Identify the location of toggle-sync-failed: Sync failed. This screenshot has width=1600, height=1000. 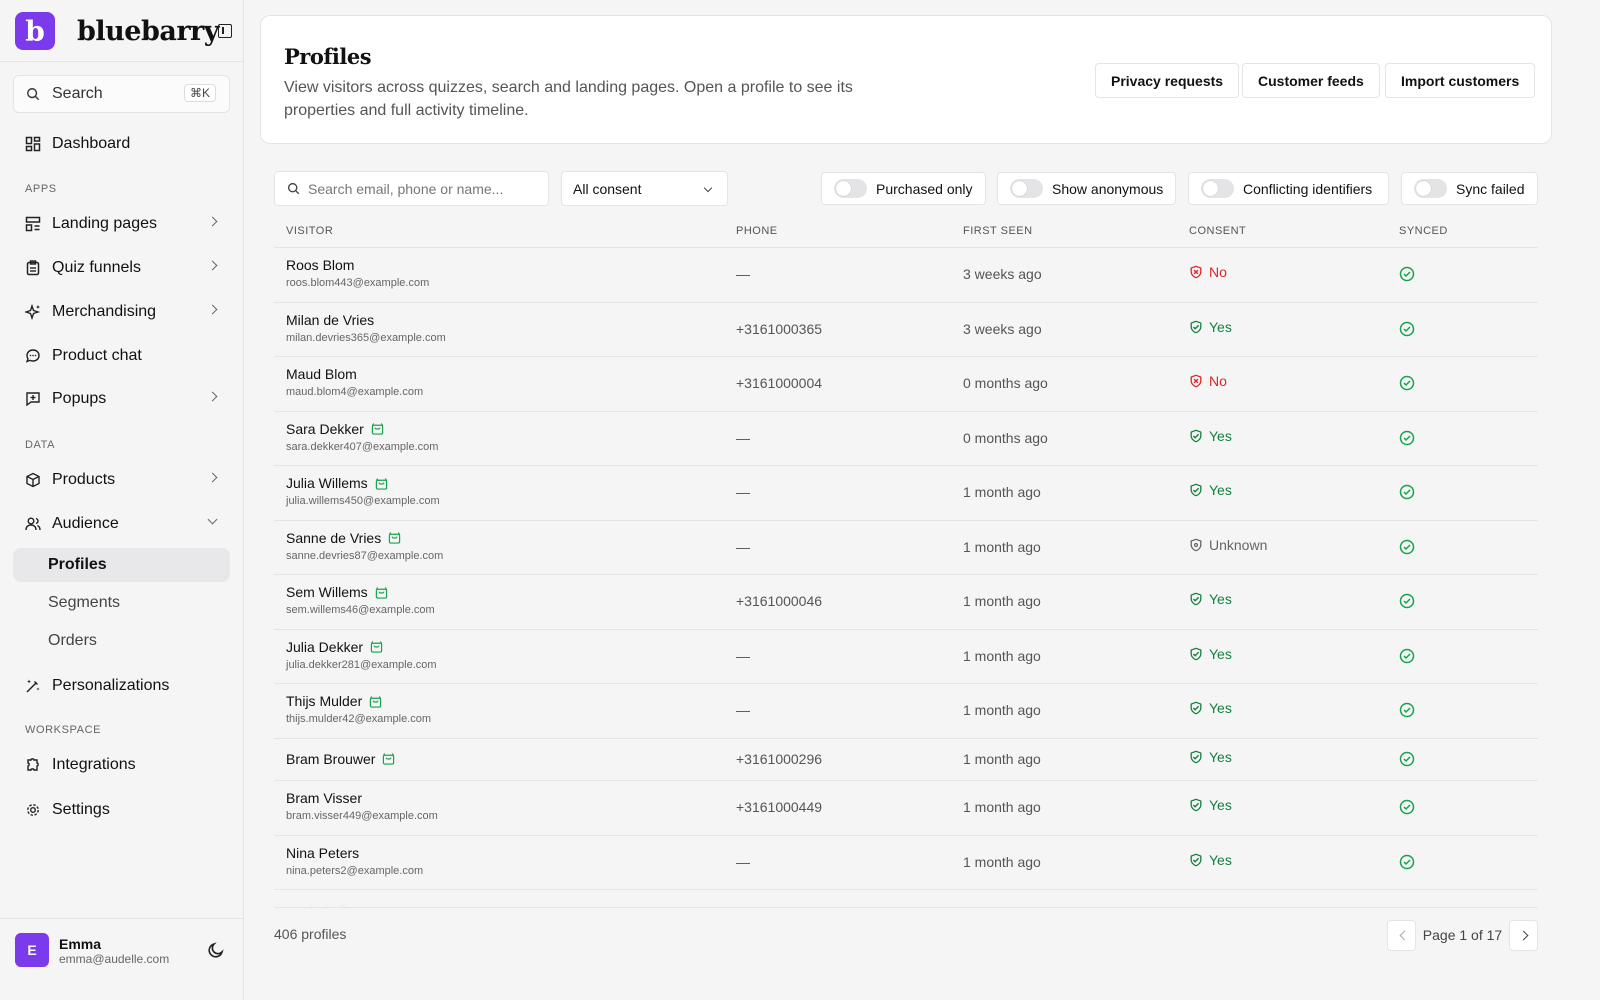
(1469, 188).